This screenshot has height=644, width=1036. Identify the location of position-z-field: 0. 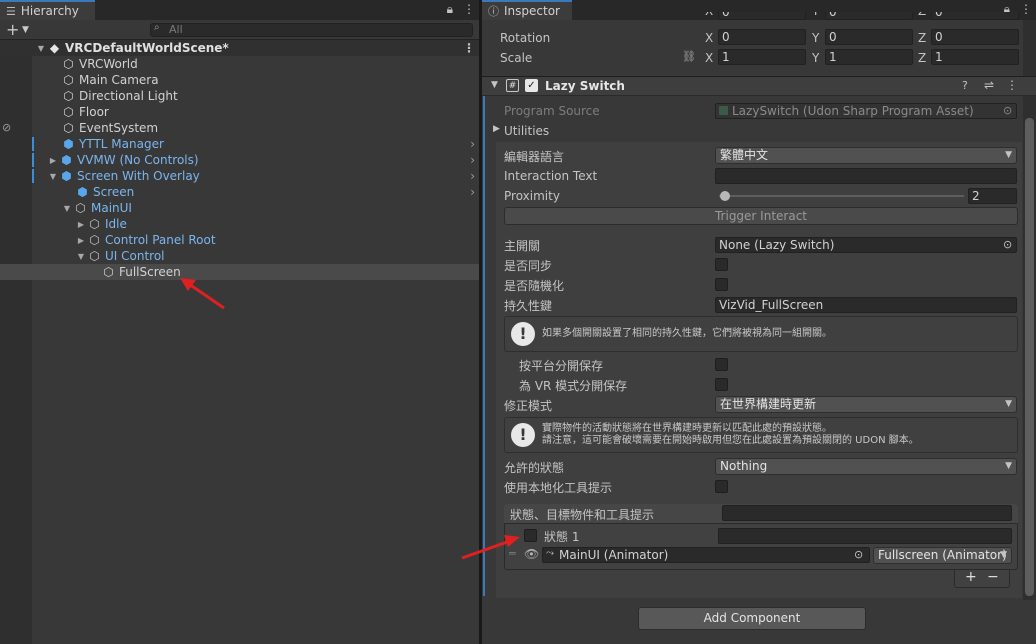
(975, 16).